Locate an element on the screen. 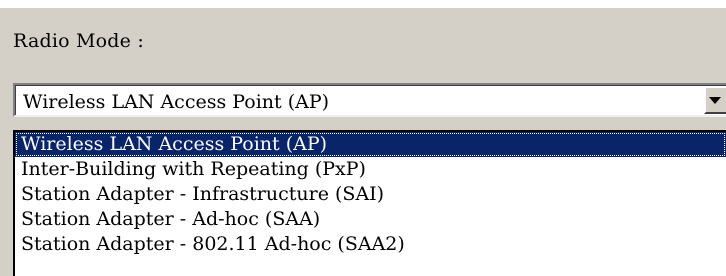  radio-mode-select: Wireless LAN Access Point (AP) is located at coordinates (369, 100).